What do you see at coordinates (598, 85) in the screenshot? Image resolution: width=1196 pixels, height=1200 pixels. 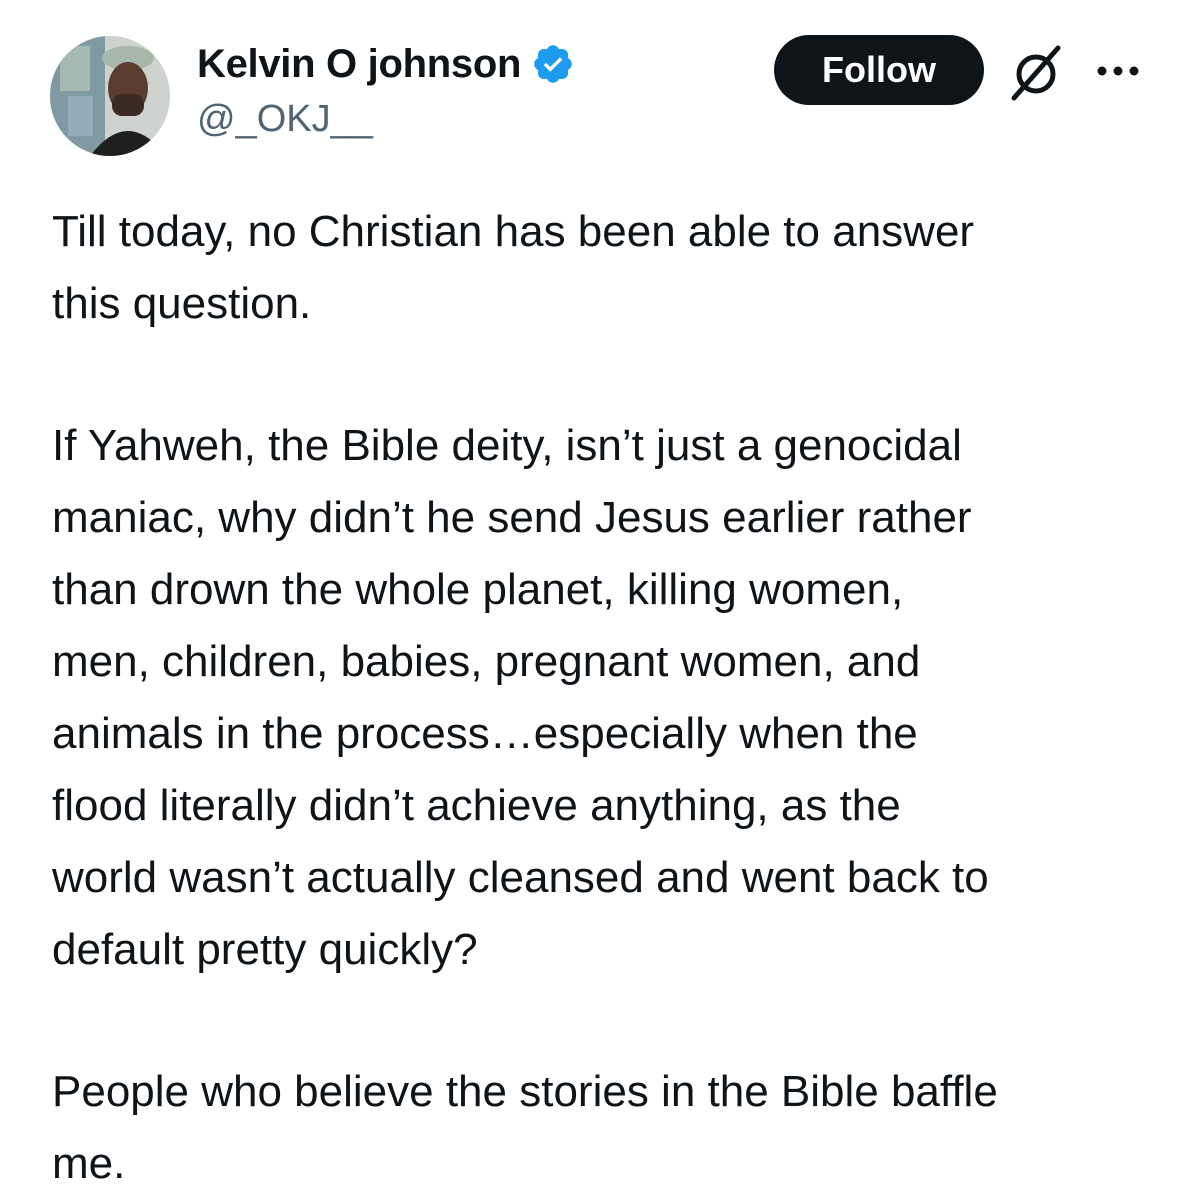 I see `tweet-header: Kelvin O johnson @_OKJ__ Follow` at bounding box center [598, 85].